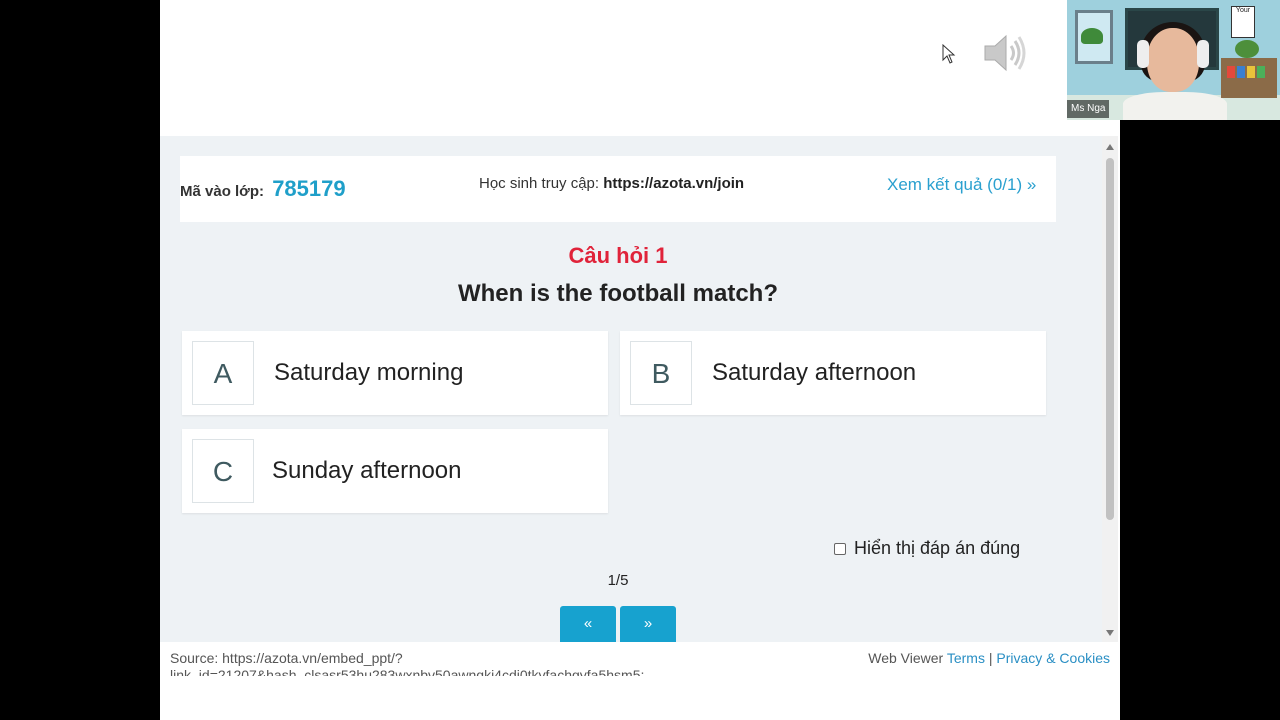 The image size is (1280, 720). Describe the element at coordinates (1110, 339) in the screenshot. I see `scrollbar-thumb` at that location.